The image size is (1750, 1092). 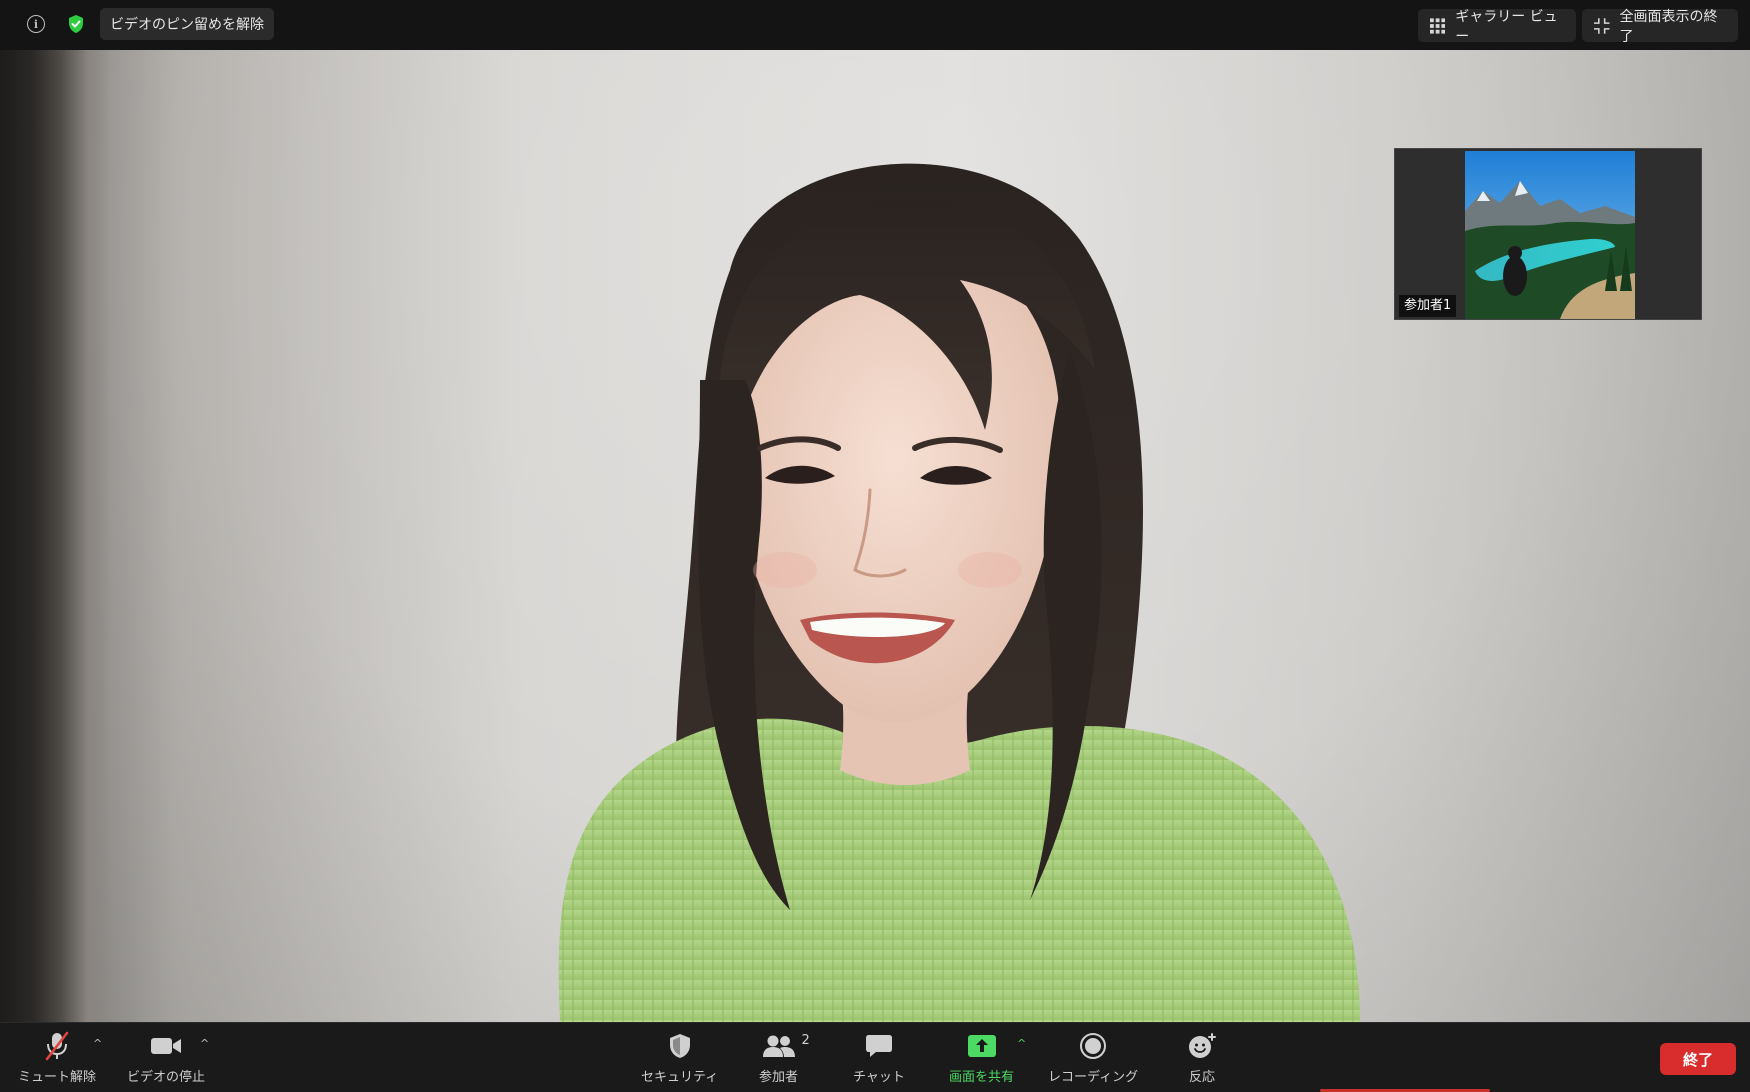 I want to click on encryption-shield-icon, so click(x=76, y=24).